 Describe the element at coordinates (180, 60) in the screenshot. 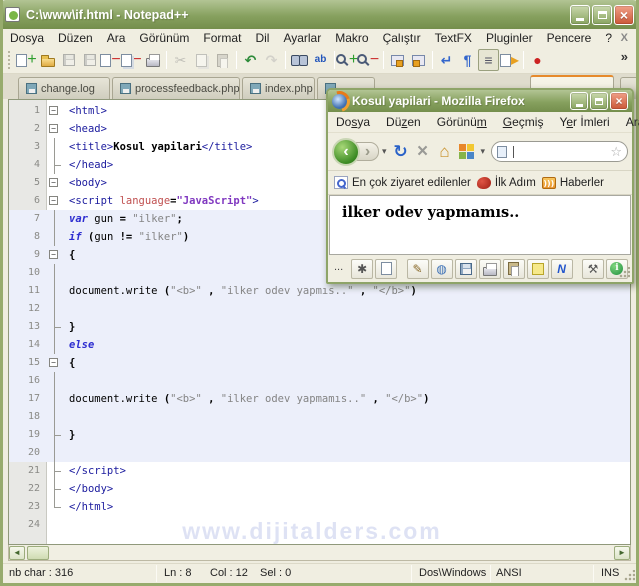

I see `cut-button: ✂` at that location.